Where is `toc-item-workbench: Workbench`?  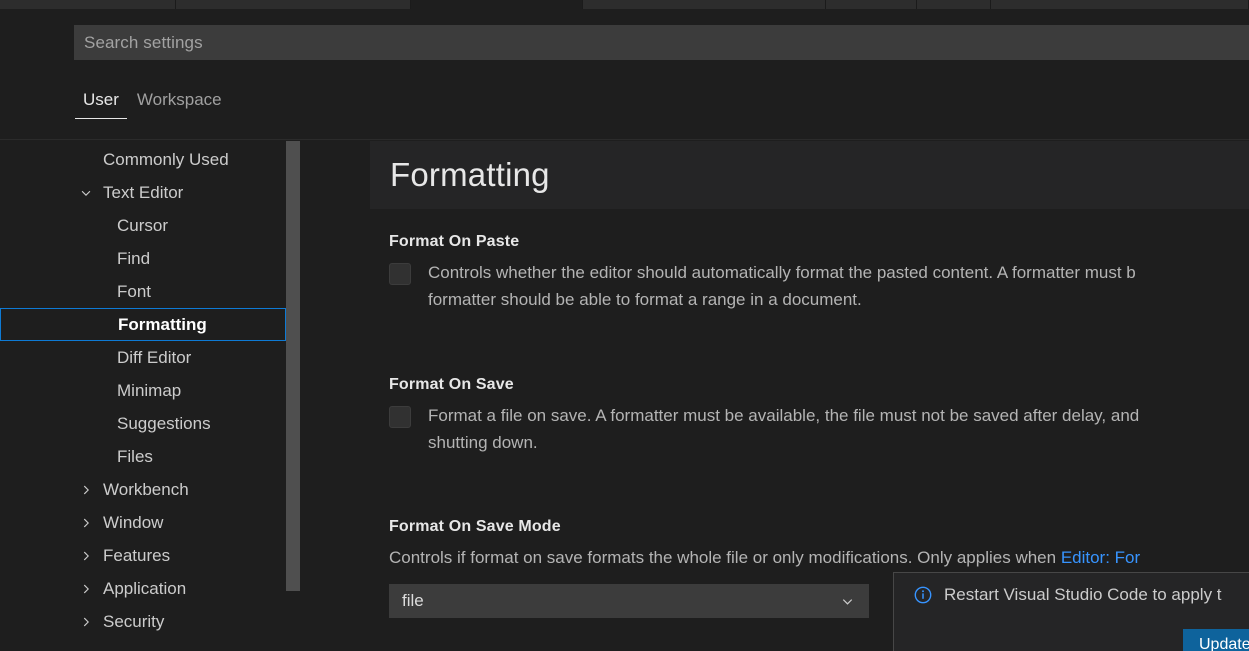 toc-item-workbench: Workbench is located at coordinates (143, 489).